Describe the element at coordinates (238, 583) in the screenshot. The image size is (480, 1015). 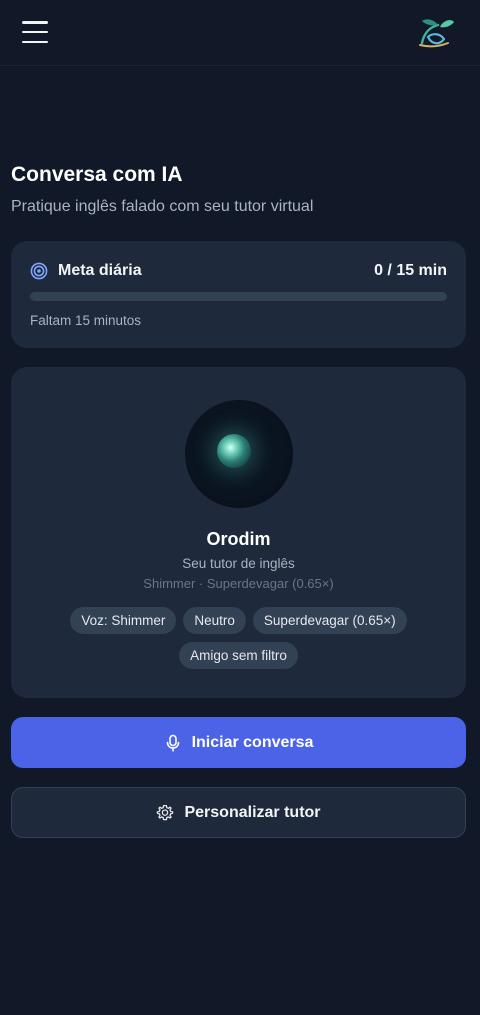
I see `tutor-voice-speed: Shimmer · Superdevagar (0.65×)` at that location.